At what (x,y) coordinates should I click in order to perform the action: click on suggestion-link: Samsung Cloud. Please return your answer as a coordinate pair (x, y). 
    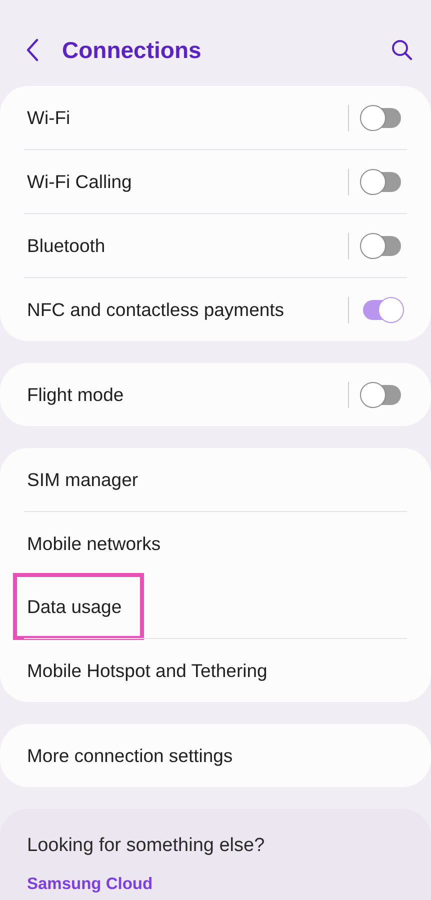
    Looking at the image, I should click on (215, 884).